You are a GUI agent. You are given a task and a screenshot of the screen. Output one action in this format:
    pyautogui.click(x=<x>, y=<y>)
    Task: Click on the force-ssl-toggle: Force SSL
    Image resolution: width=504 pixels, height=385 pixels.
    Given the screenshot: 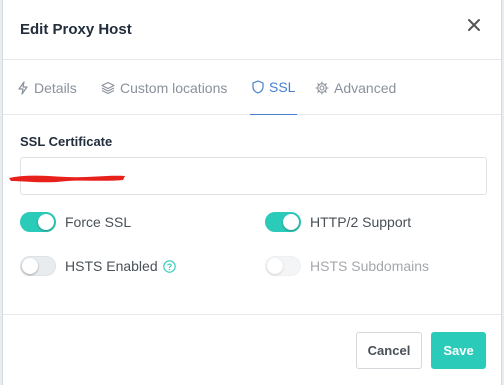 What is the action you would take?
    pyautogui.click(x=75, y=222)
    